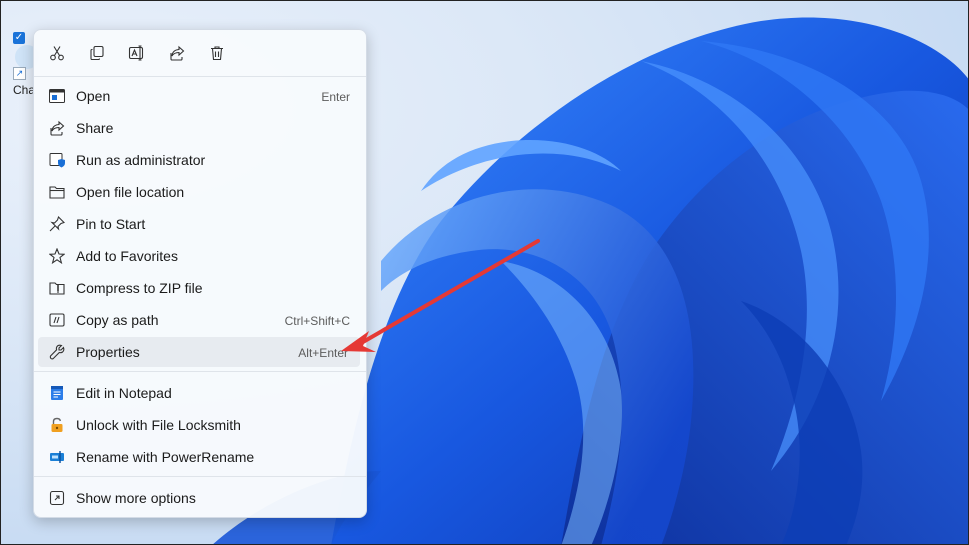 This screenshot has height=545, width=969. I want to click on menu-item-label: Edit in Notepad, so click(124, 393).